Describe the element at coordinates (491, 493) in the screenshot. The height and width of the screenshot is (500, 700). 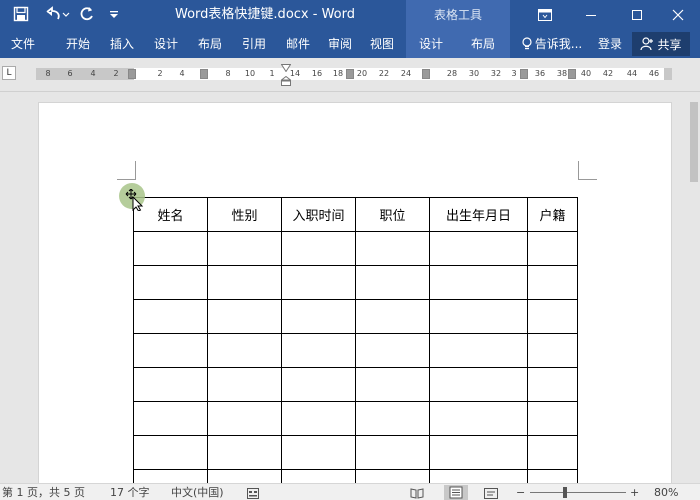
I see `web-layout-icon` at that location.